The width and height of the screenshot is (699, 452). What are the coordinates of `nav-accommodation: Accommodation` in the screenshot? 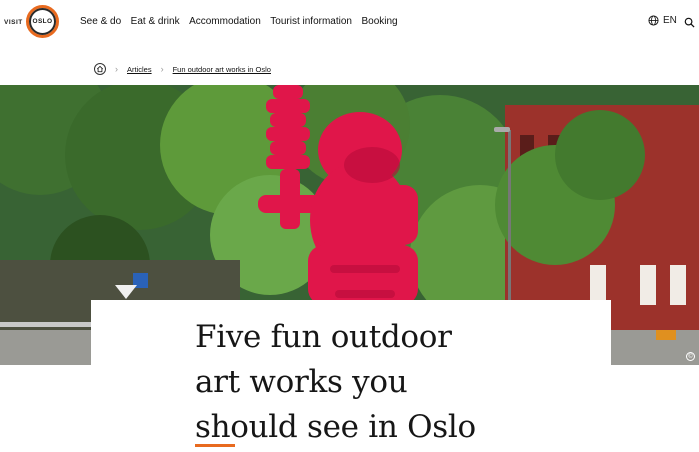 It's located at (225, 21).